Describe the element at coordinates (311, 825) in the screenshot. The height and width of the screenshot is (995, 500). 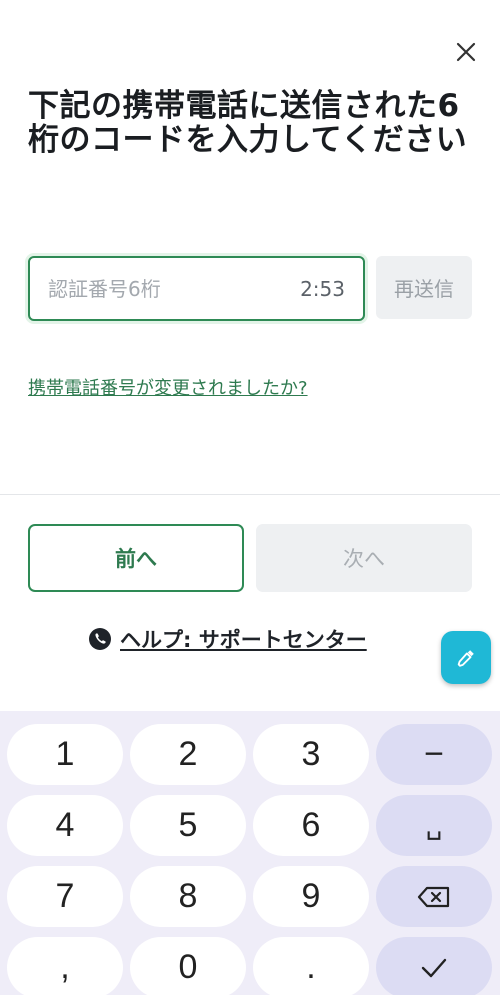
I see `key-6: 6` at that location.